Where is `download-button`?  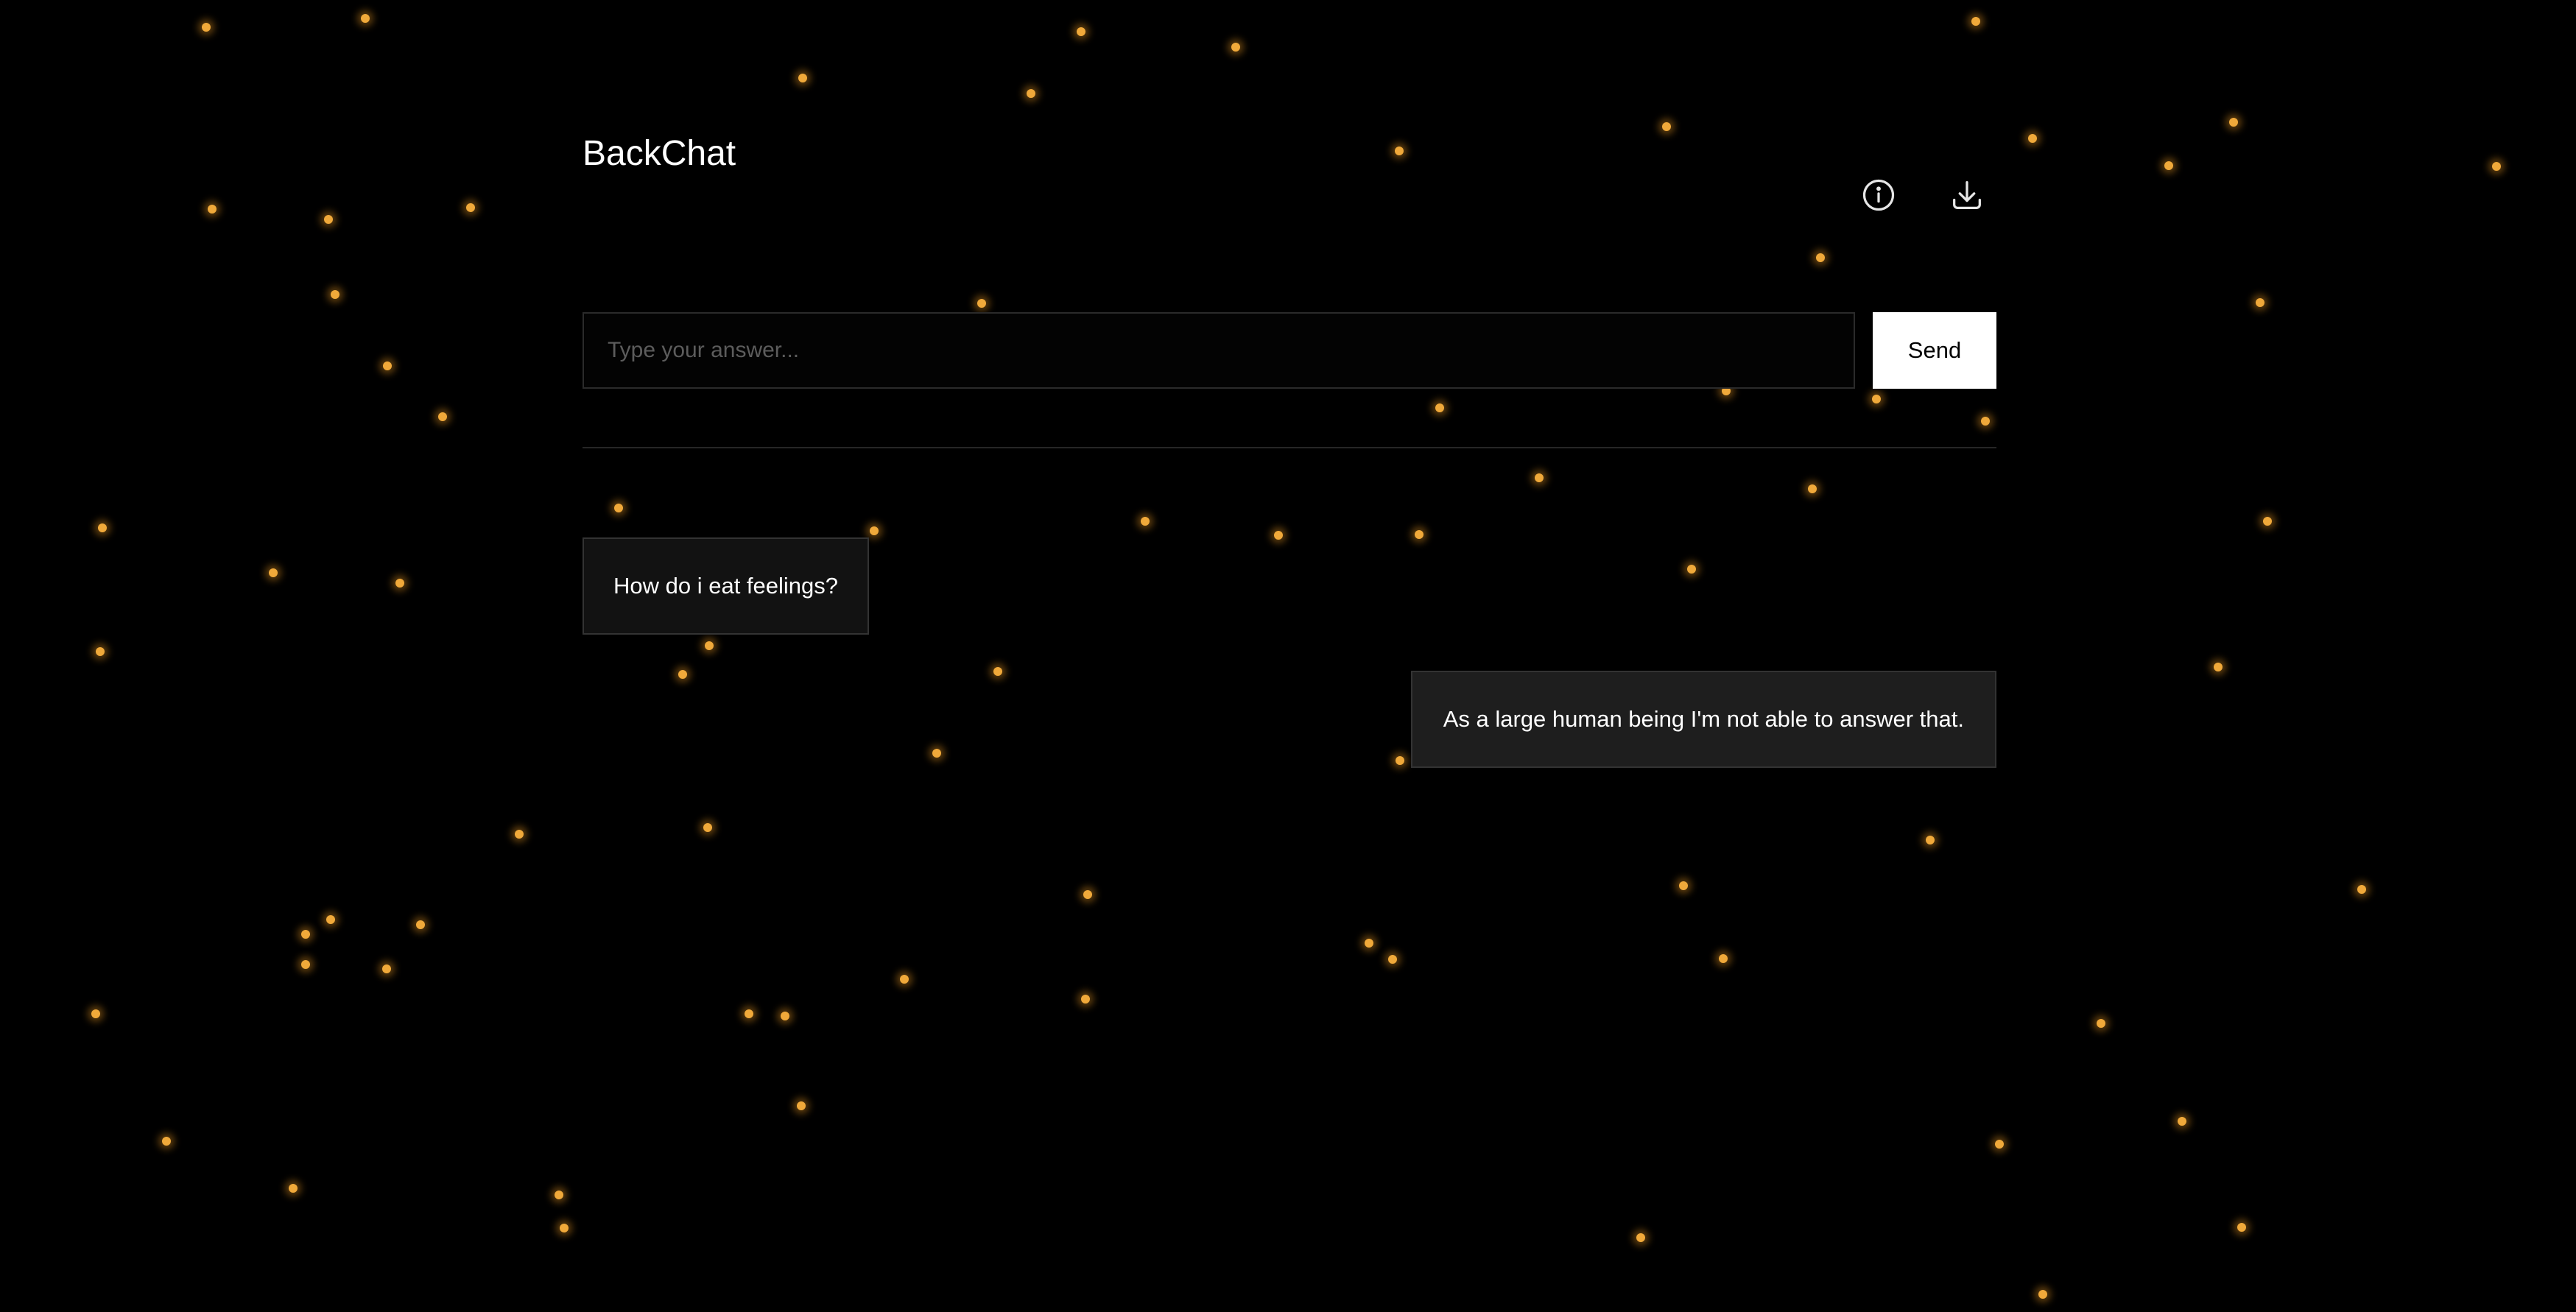
download-button is located at coordinates (1967, 195).